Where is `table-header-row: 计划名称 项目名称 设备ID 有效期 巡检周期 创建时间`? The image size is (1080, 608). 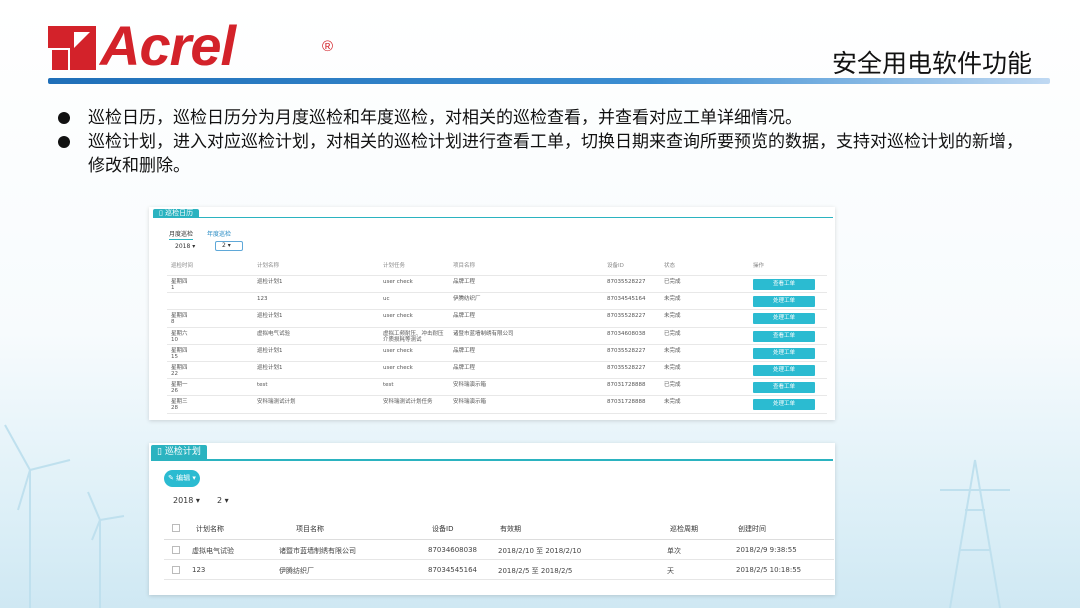 table-header-row: 计划名称 项目名称 设备ID 有效期 巡检周期 创建时间 is located at coordinates (499, 529).